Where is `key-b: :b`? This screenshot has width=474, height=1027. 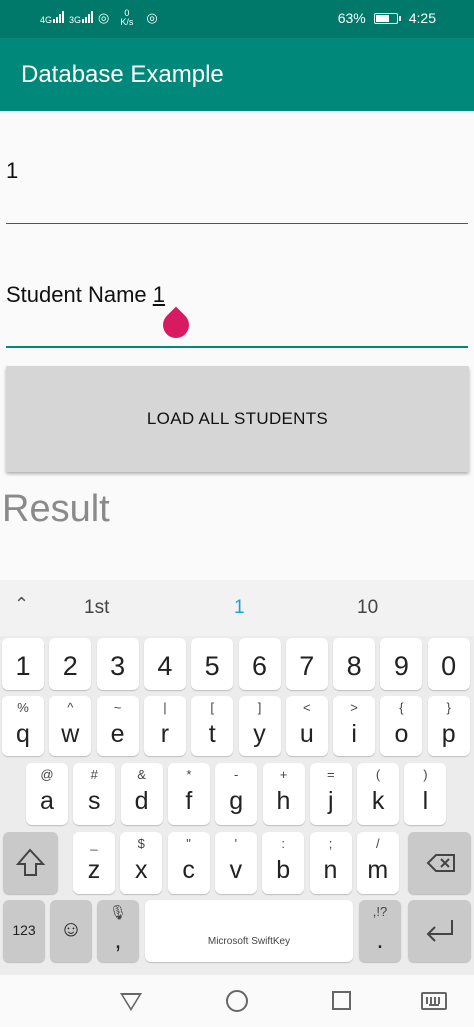 key-b: :b is located at coordinates (283, 863).